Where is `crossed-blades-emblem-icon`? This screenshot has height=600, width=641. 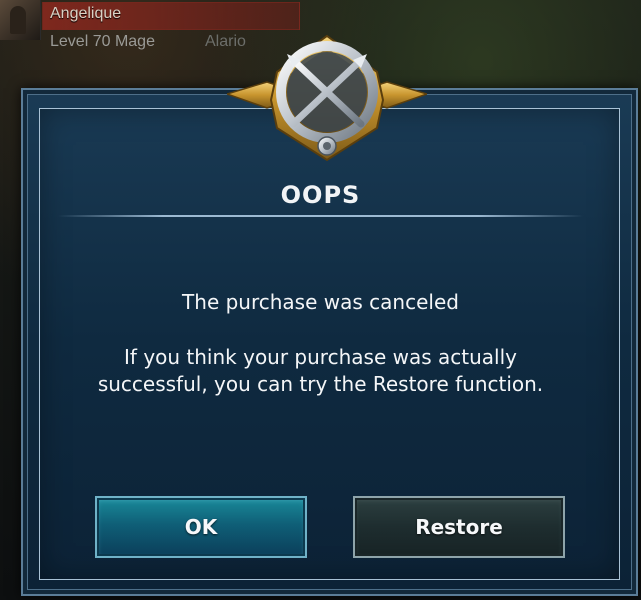 crossed-blades-emblem-icon is located at coordinates (327, 98).